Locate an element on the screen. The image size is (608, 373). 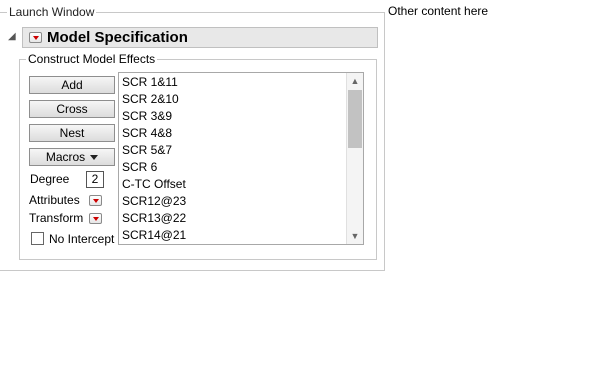
list-item: C-TC Offset is located at coordinates (154, 184).